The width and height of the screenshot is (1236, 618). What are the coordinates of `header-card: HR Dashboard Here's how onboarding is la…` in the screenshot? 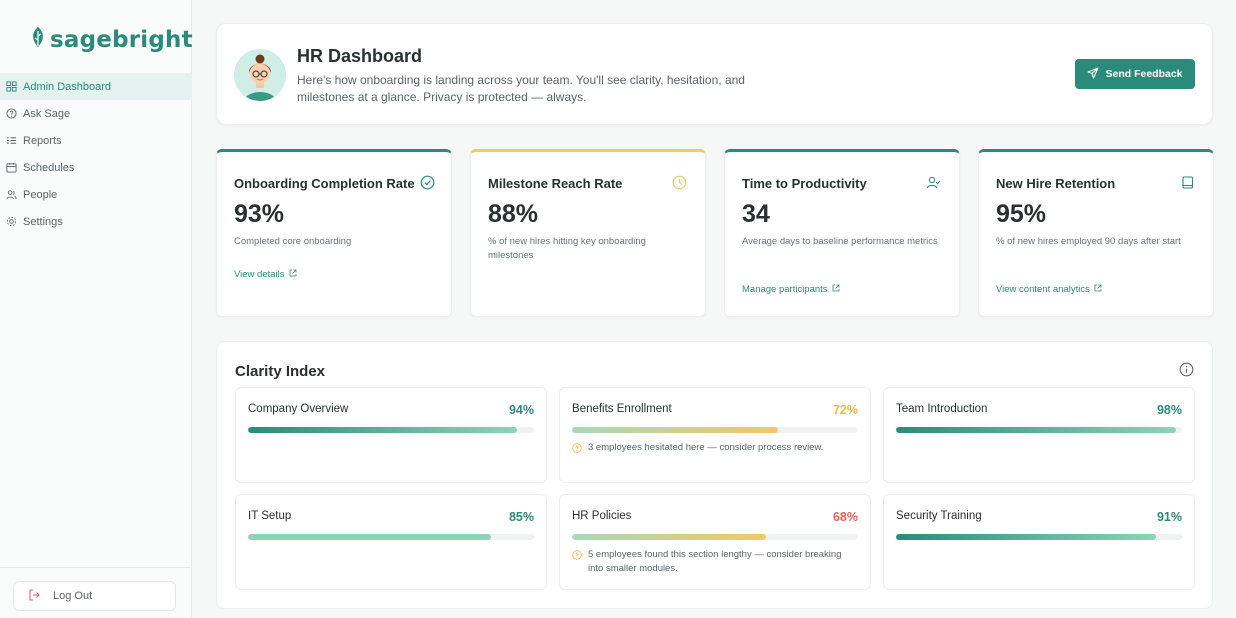 It's located at (714, 74).